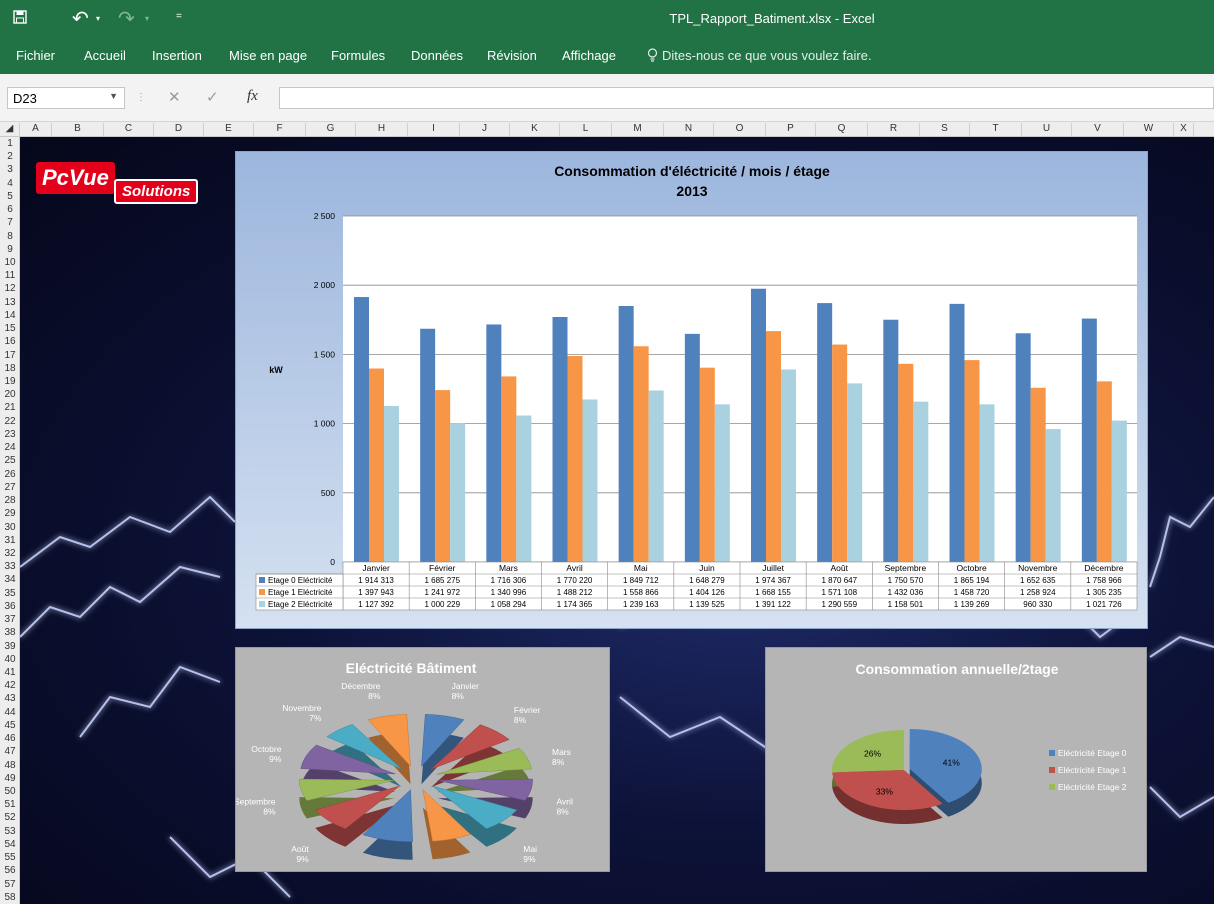 The width and height of the screenshot is (1214, 904). What do you see at coordinates (921, 481) in the screenshot?
I see `bar-etage-2-eléctricité-septembre` at bounding box center [921, 481].